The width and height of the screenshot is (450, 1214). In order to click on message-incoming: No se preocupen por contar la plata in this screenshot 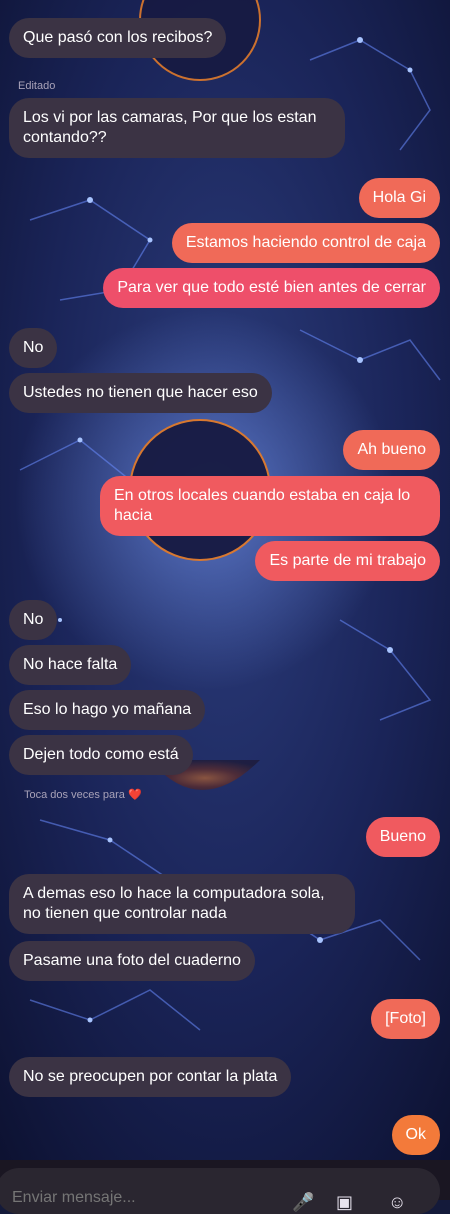, I will do `click(150, 1077)`.